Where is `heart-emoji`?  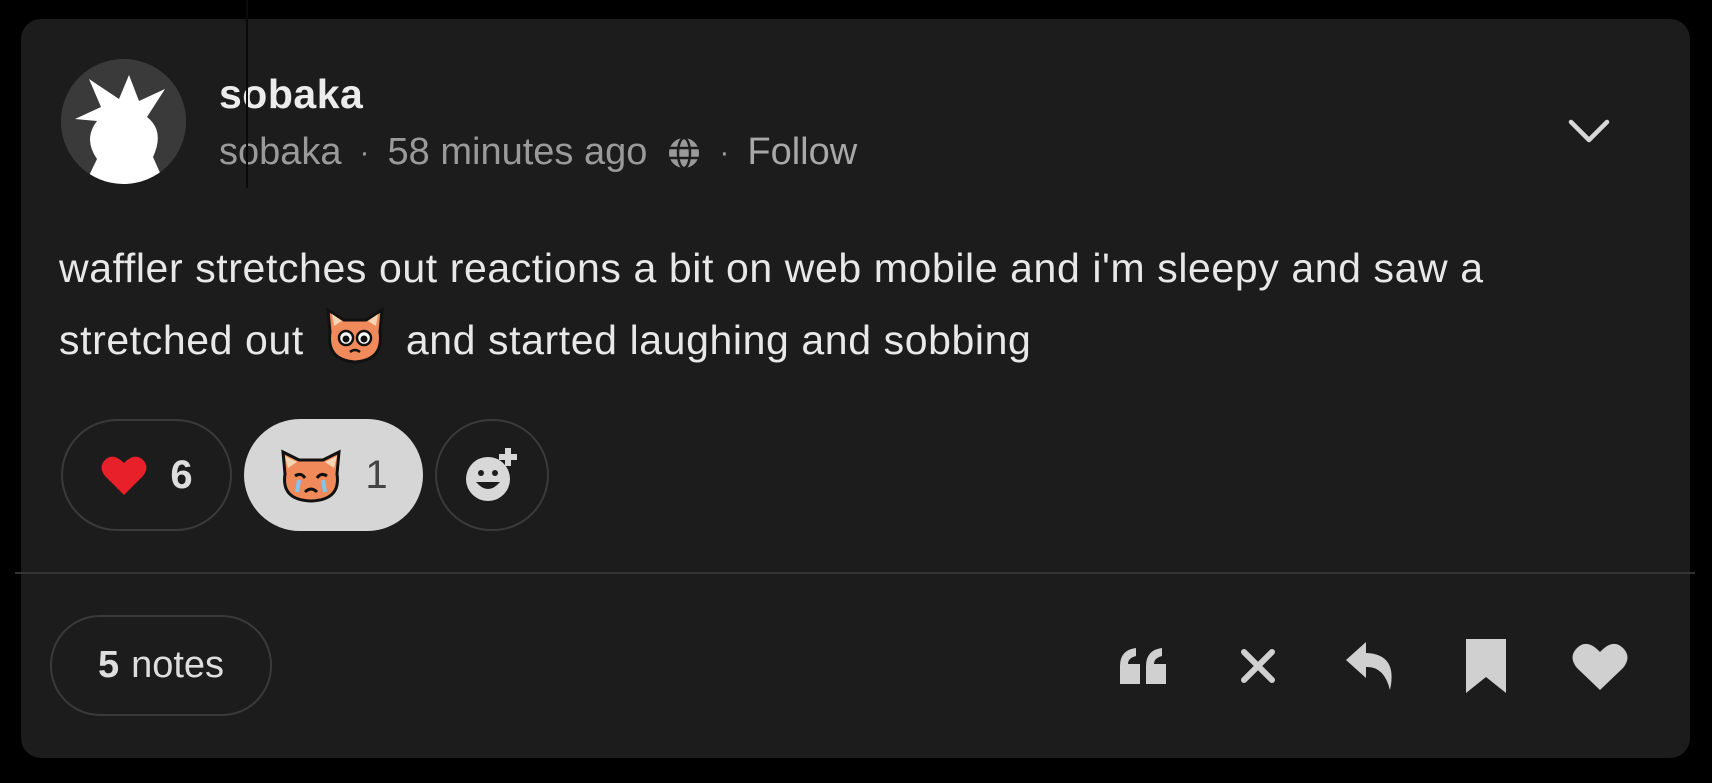
heart-emoji is located at coordinates (124, 475).